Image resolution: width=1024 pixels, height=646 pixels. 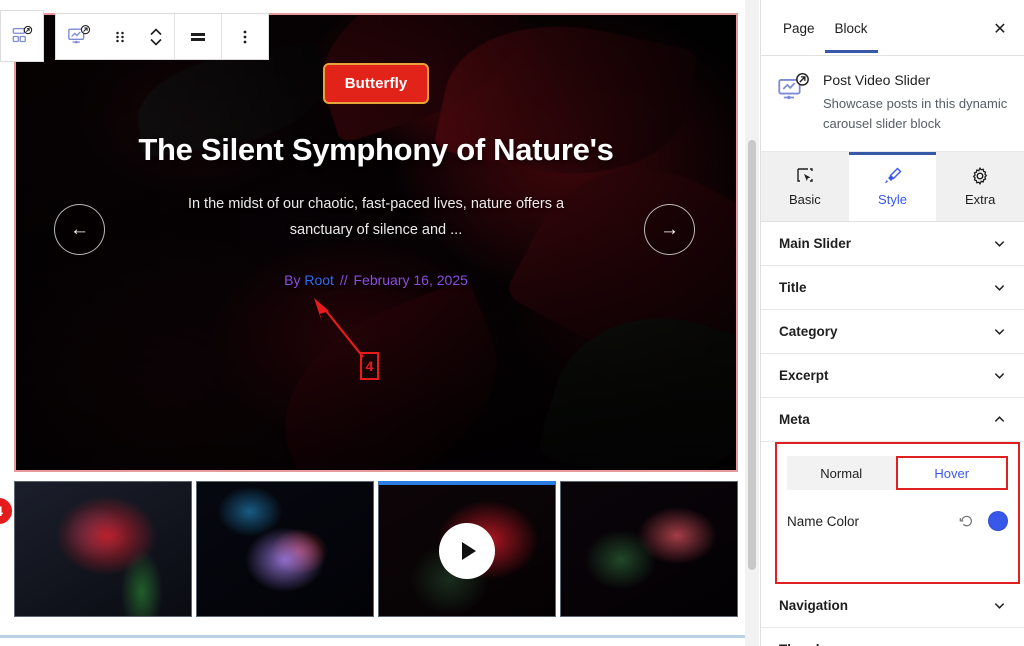 I want to click on meta-settings-panel: Normal Hover Name Color, so click(x=897, y=513).